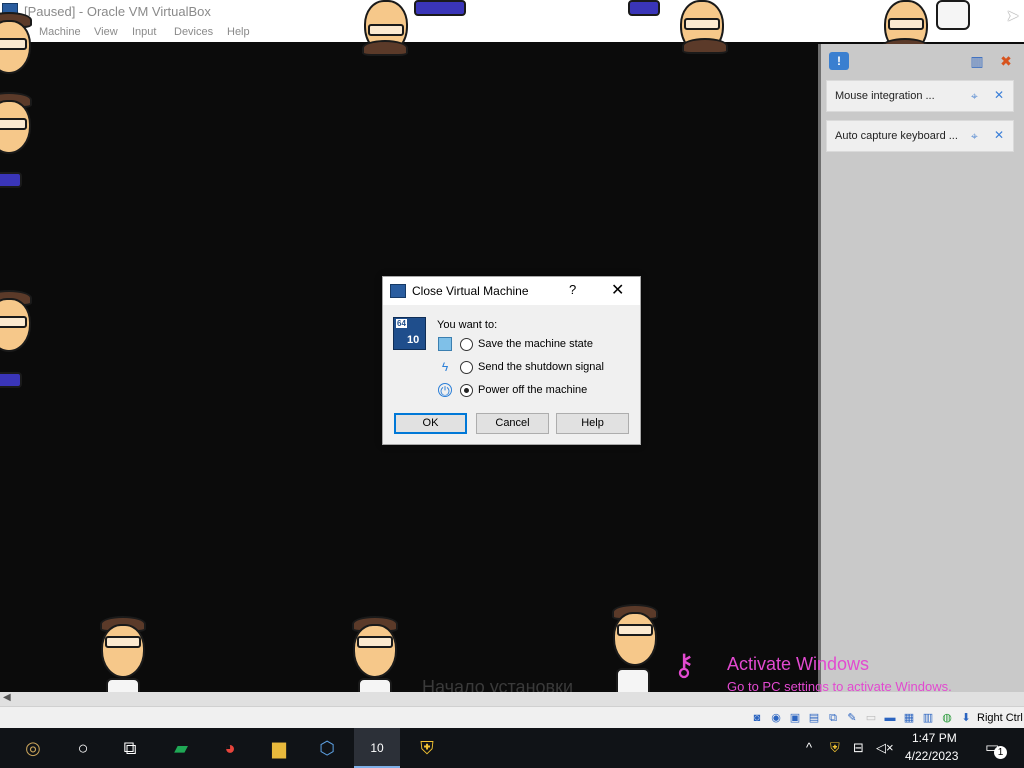 This screenshot has width=1024, height=768. Describe the element at coordinates (858, 748) in the screenshot. I see `network-status-icon: ⊟` at that location.